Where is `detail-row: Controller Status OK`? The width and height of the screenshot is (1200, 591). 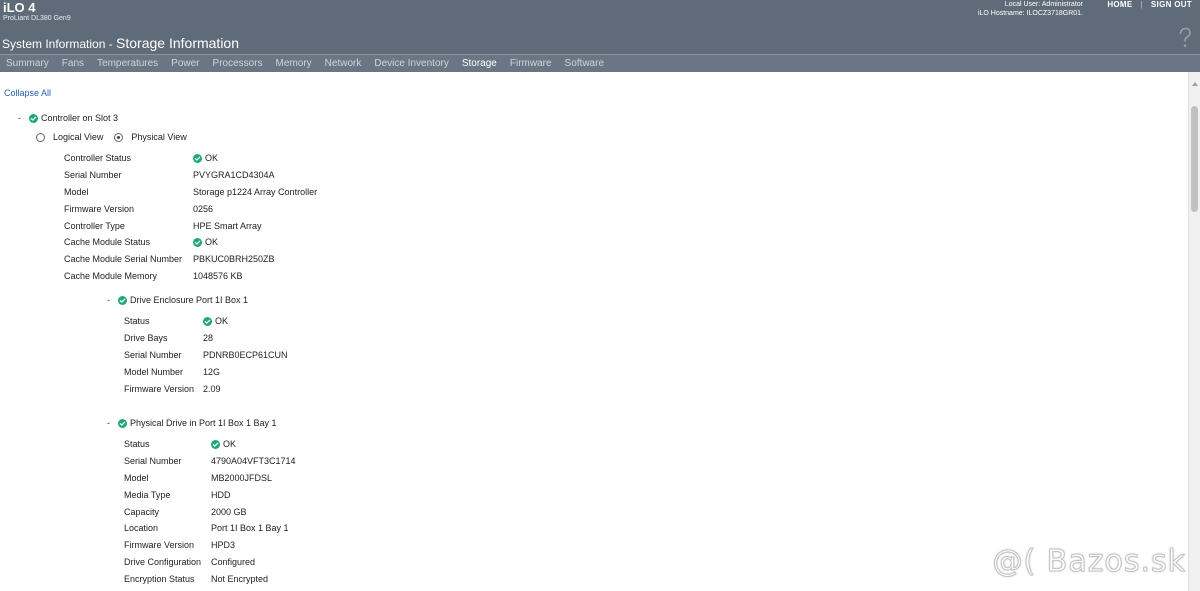 detail-row: Controller Status OK is located at coordinates (190, 158).